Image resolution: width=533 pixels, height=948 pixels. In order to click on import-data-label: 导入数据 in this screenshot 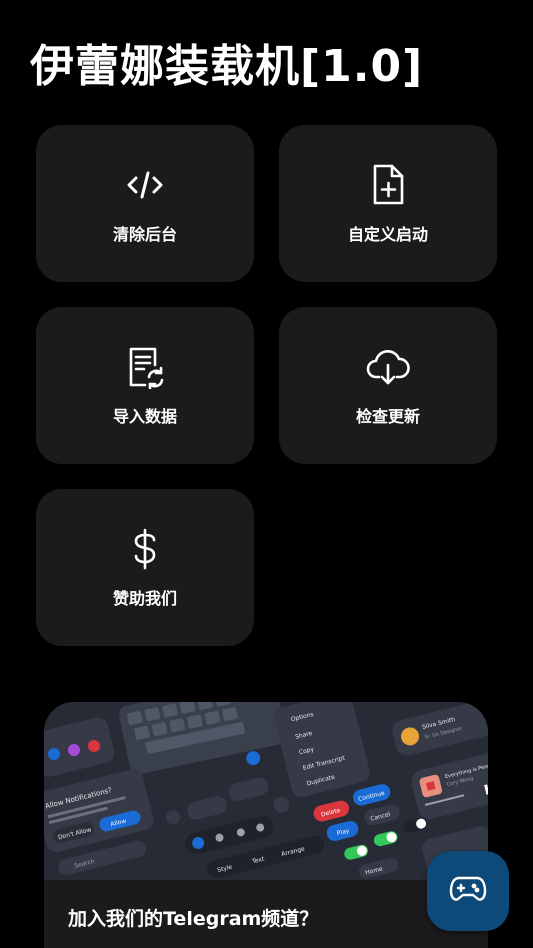, I will do `click(144, 416)`.